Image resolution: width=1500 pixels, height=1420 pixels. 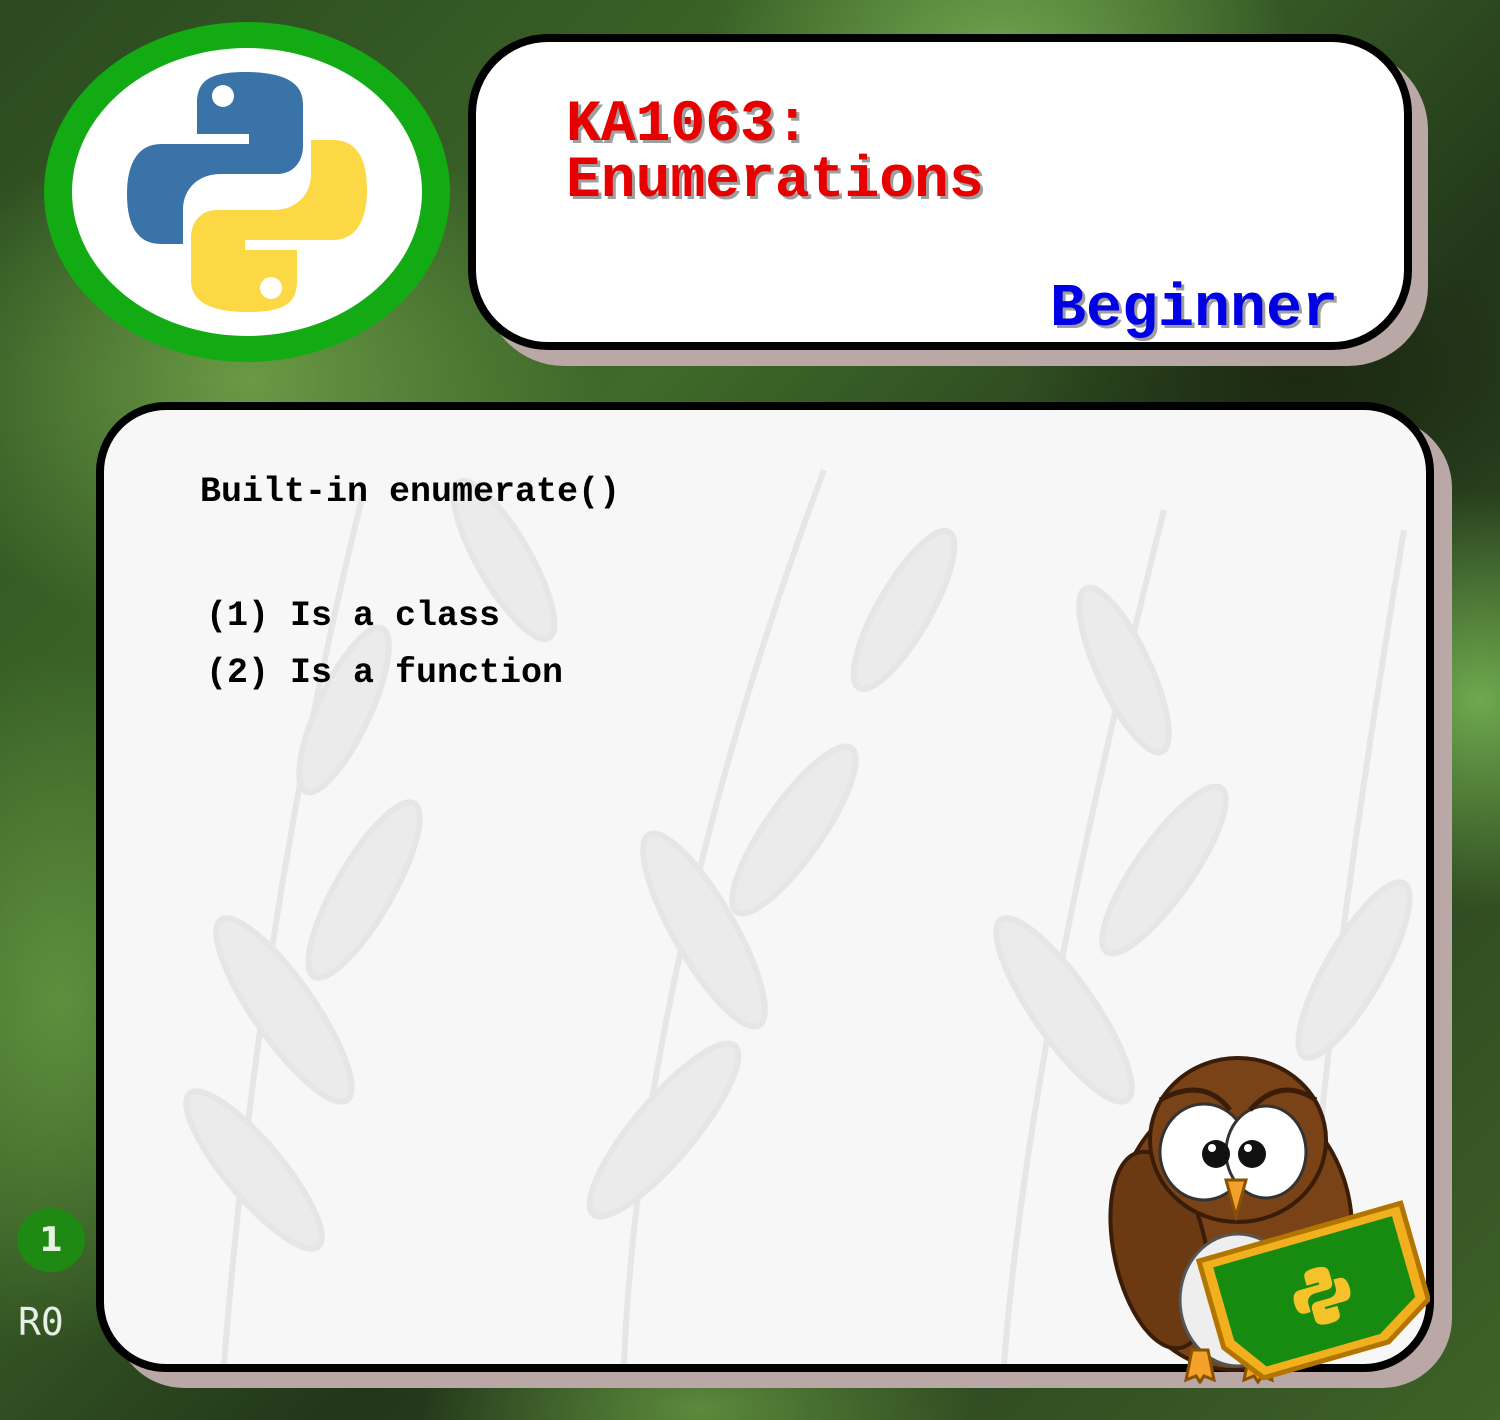 I want to click on revision-label: R0, so click(x=41, y=1322).